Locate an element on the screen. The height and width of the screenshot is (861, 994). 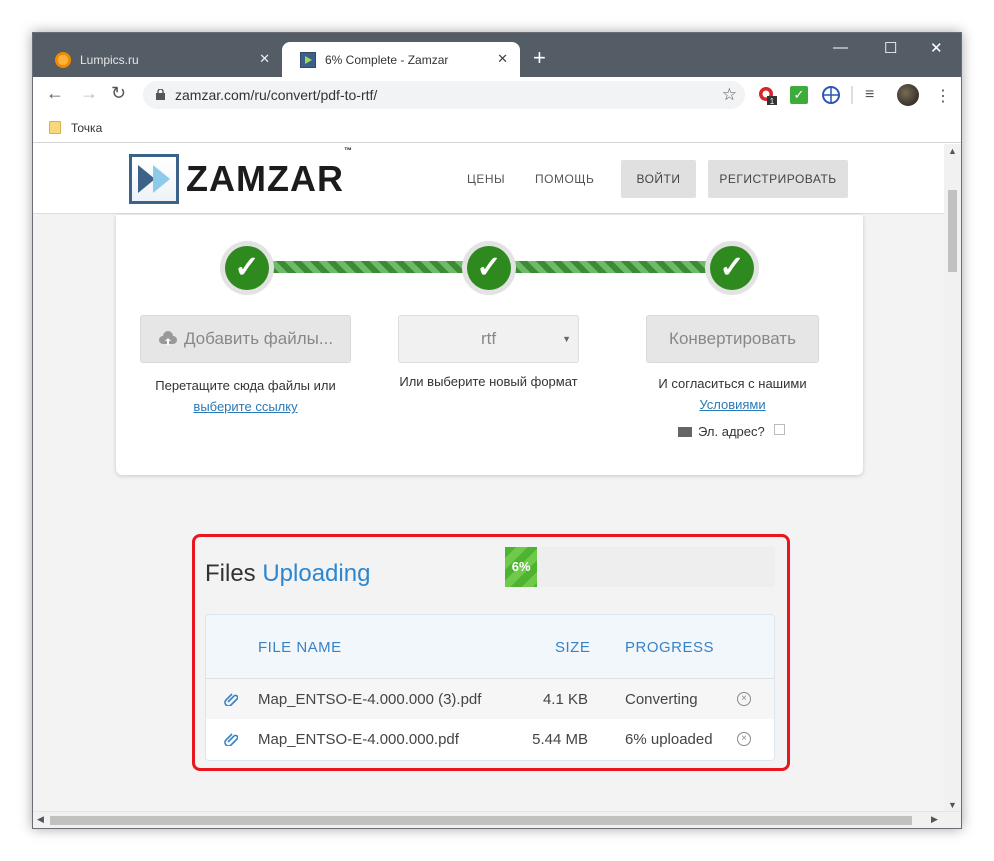
choose-link: выберите ссылку is located at coordinates (245, 406).